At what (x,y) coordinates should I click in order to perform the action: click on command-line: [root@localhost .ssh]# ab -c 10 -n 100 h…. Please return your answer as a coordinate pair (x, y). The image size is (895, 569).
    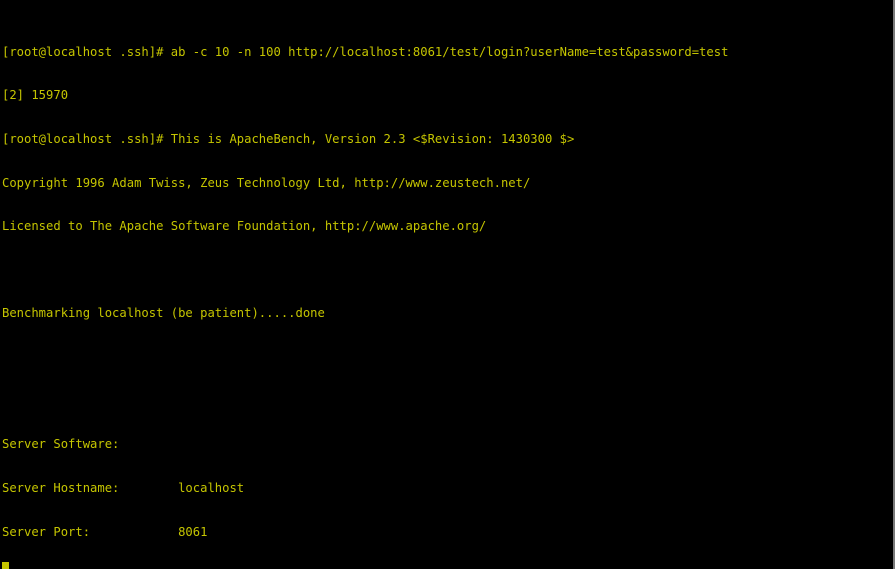
    Looking at the image, I should click on (365, 51).